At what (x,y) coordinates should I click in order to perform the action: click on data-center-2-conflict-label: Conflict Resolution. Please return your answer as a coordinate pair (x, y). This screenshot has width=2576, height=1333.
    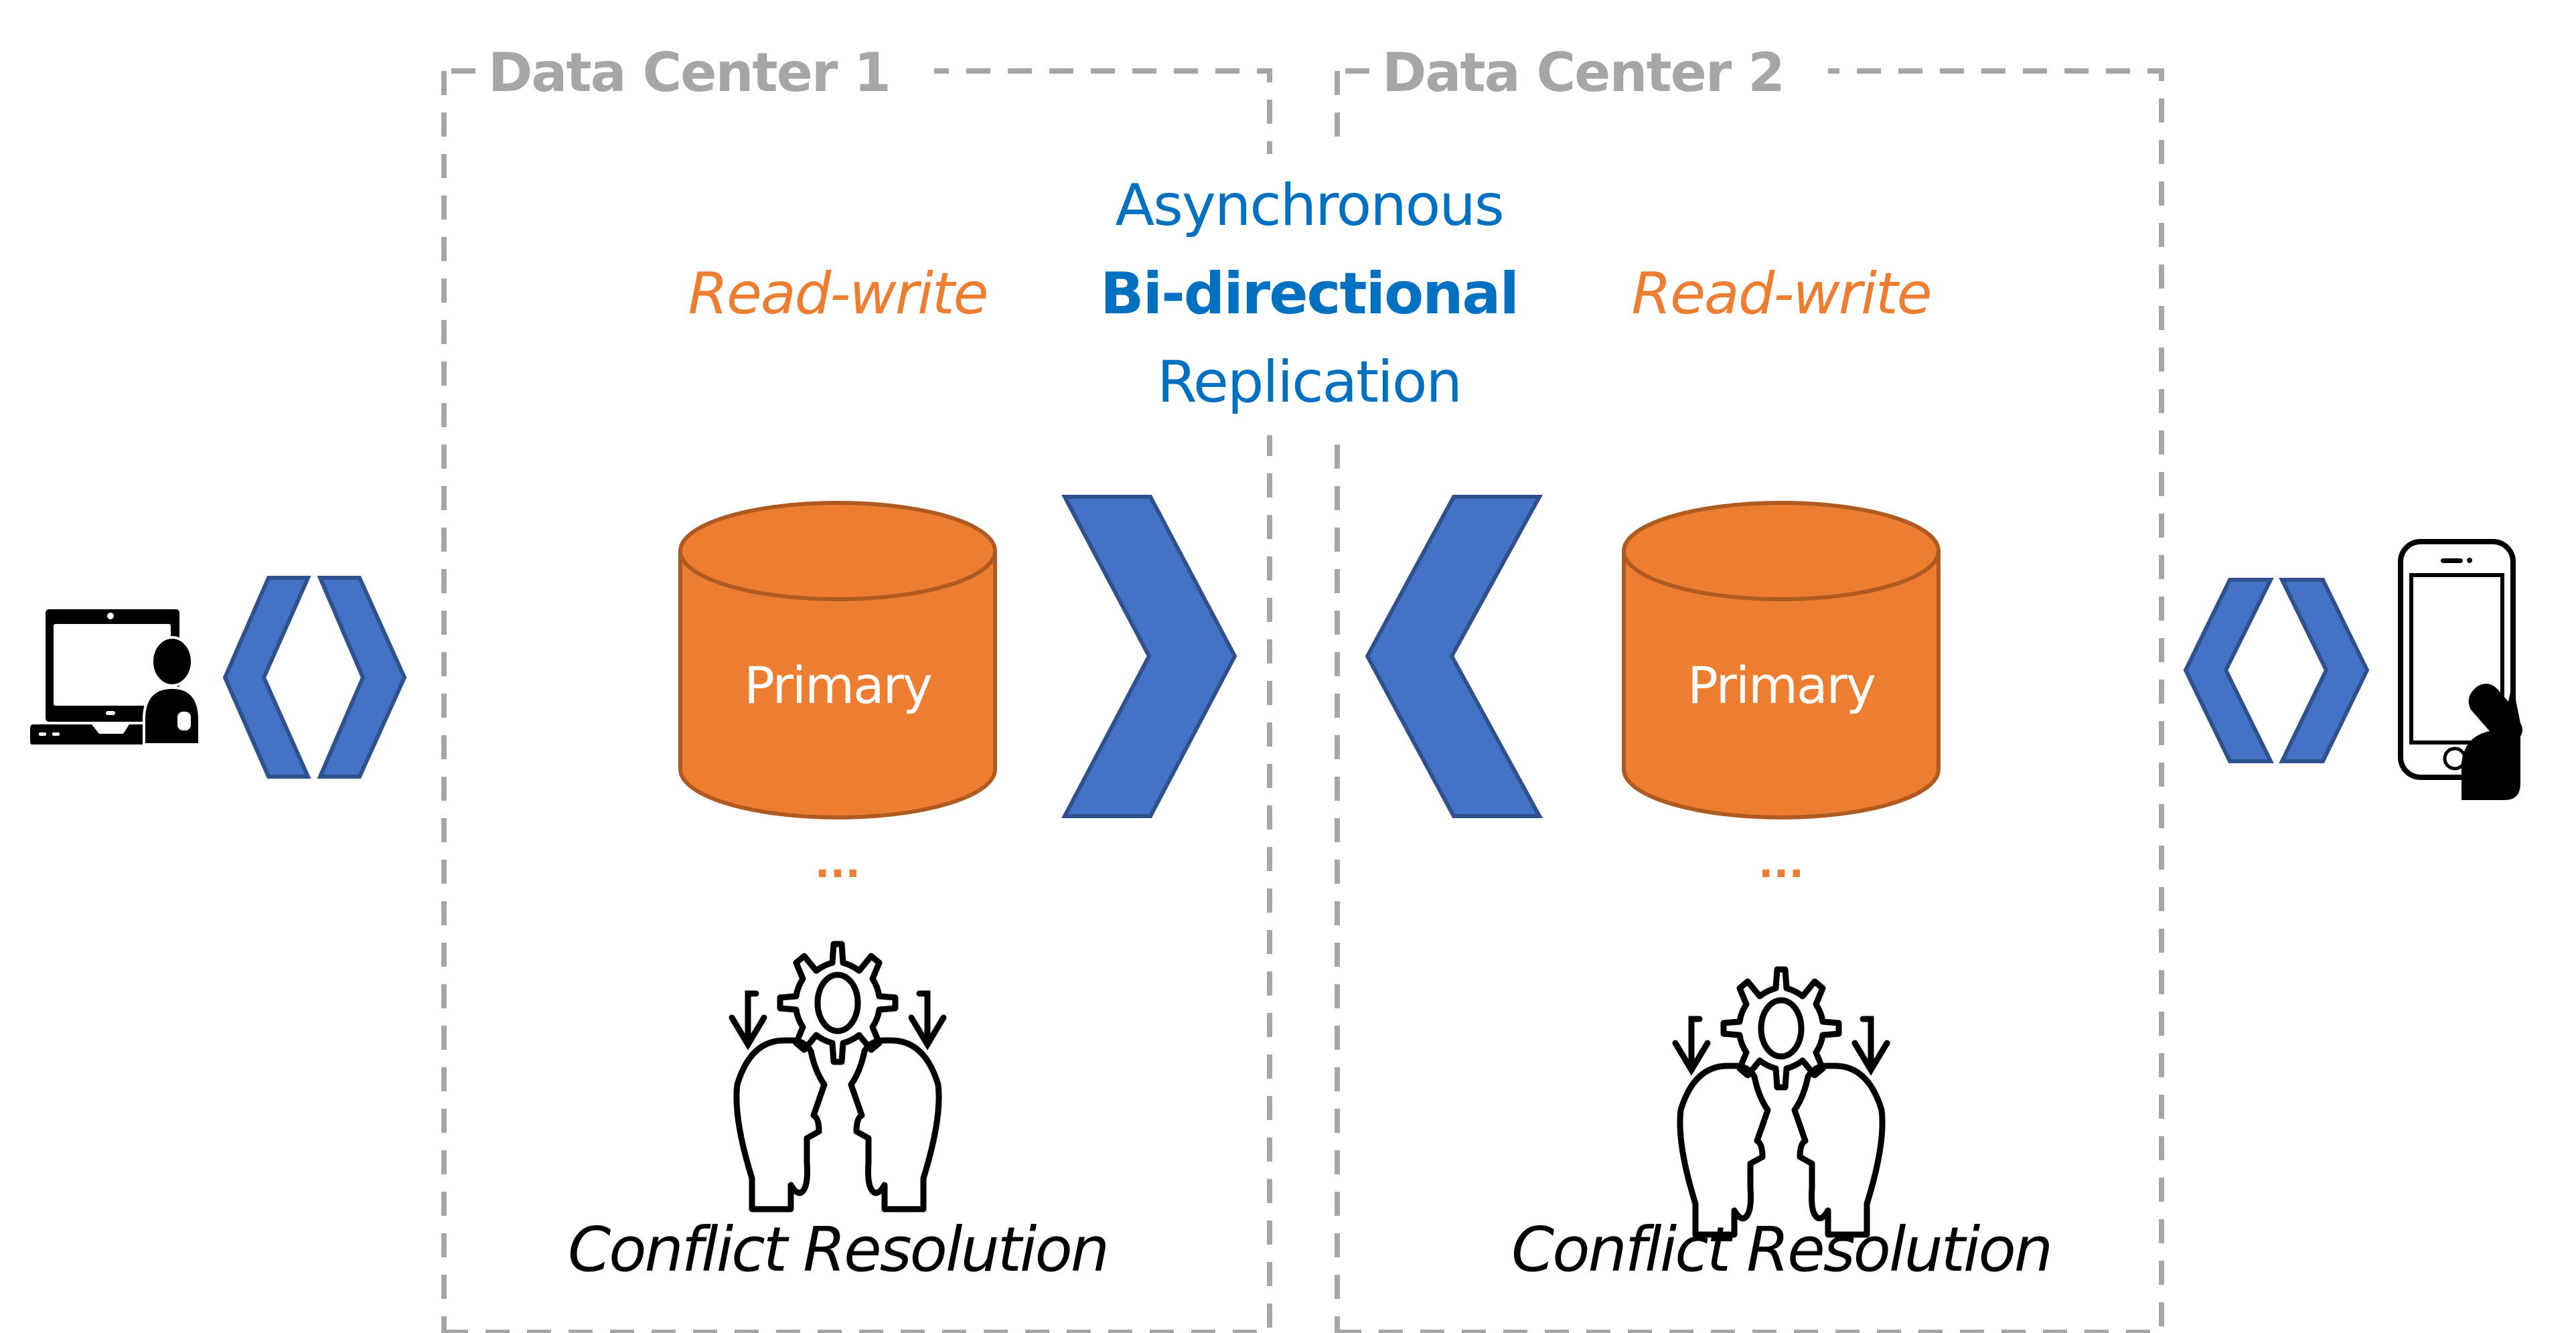
    Looking at the image, I should click on (1781, 1249).